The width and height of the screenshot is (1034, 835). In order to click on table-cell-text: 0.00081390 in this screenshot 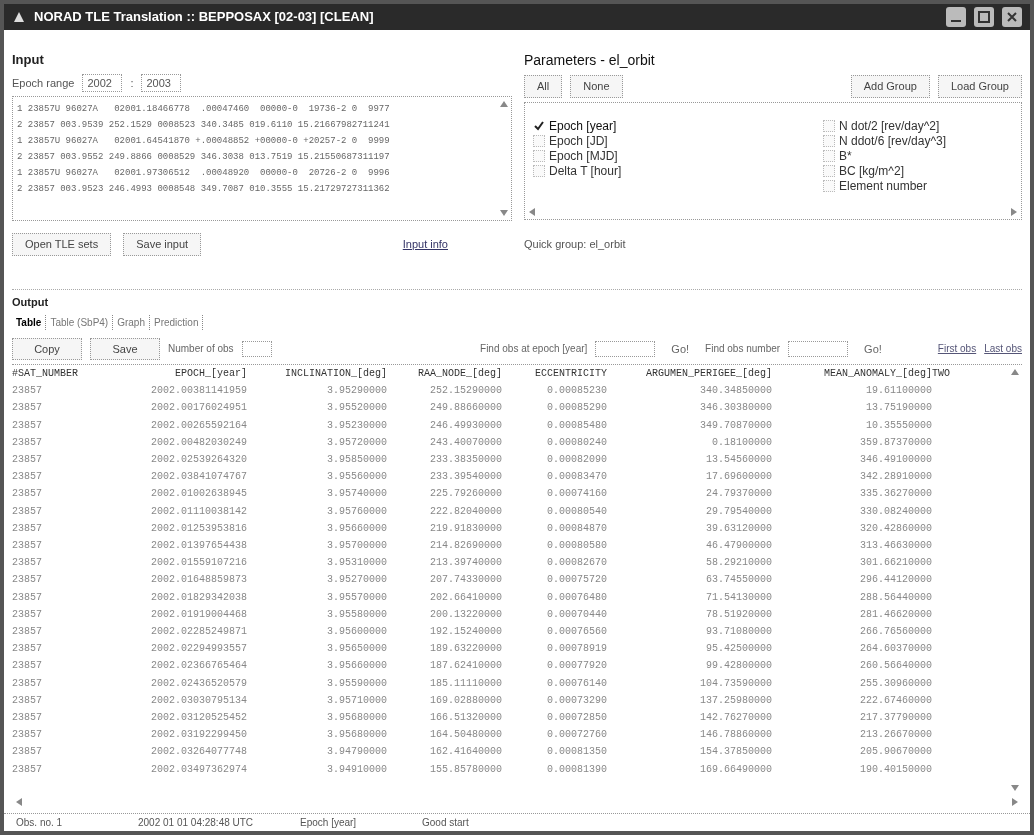, I will do `click(576, 769)`.